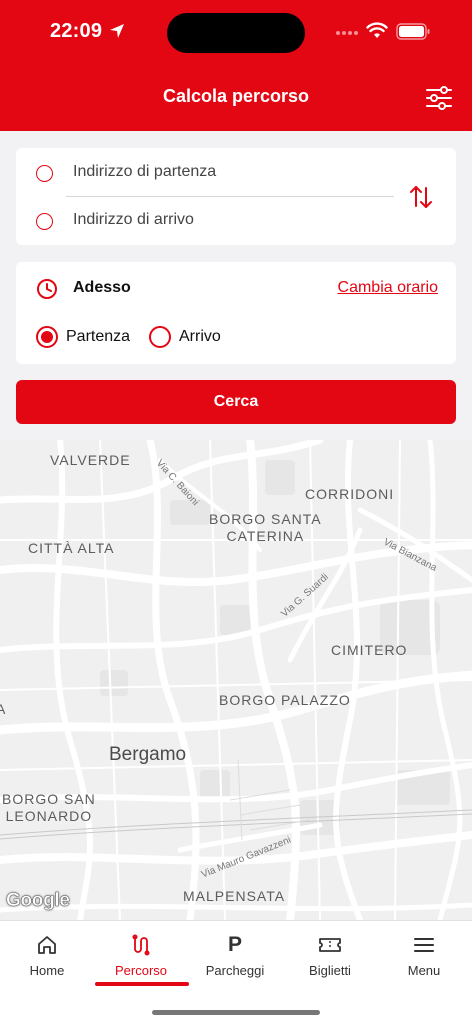 The image size is (472, 1024). I want to click on home-icon, so click(47, 945).